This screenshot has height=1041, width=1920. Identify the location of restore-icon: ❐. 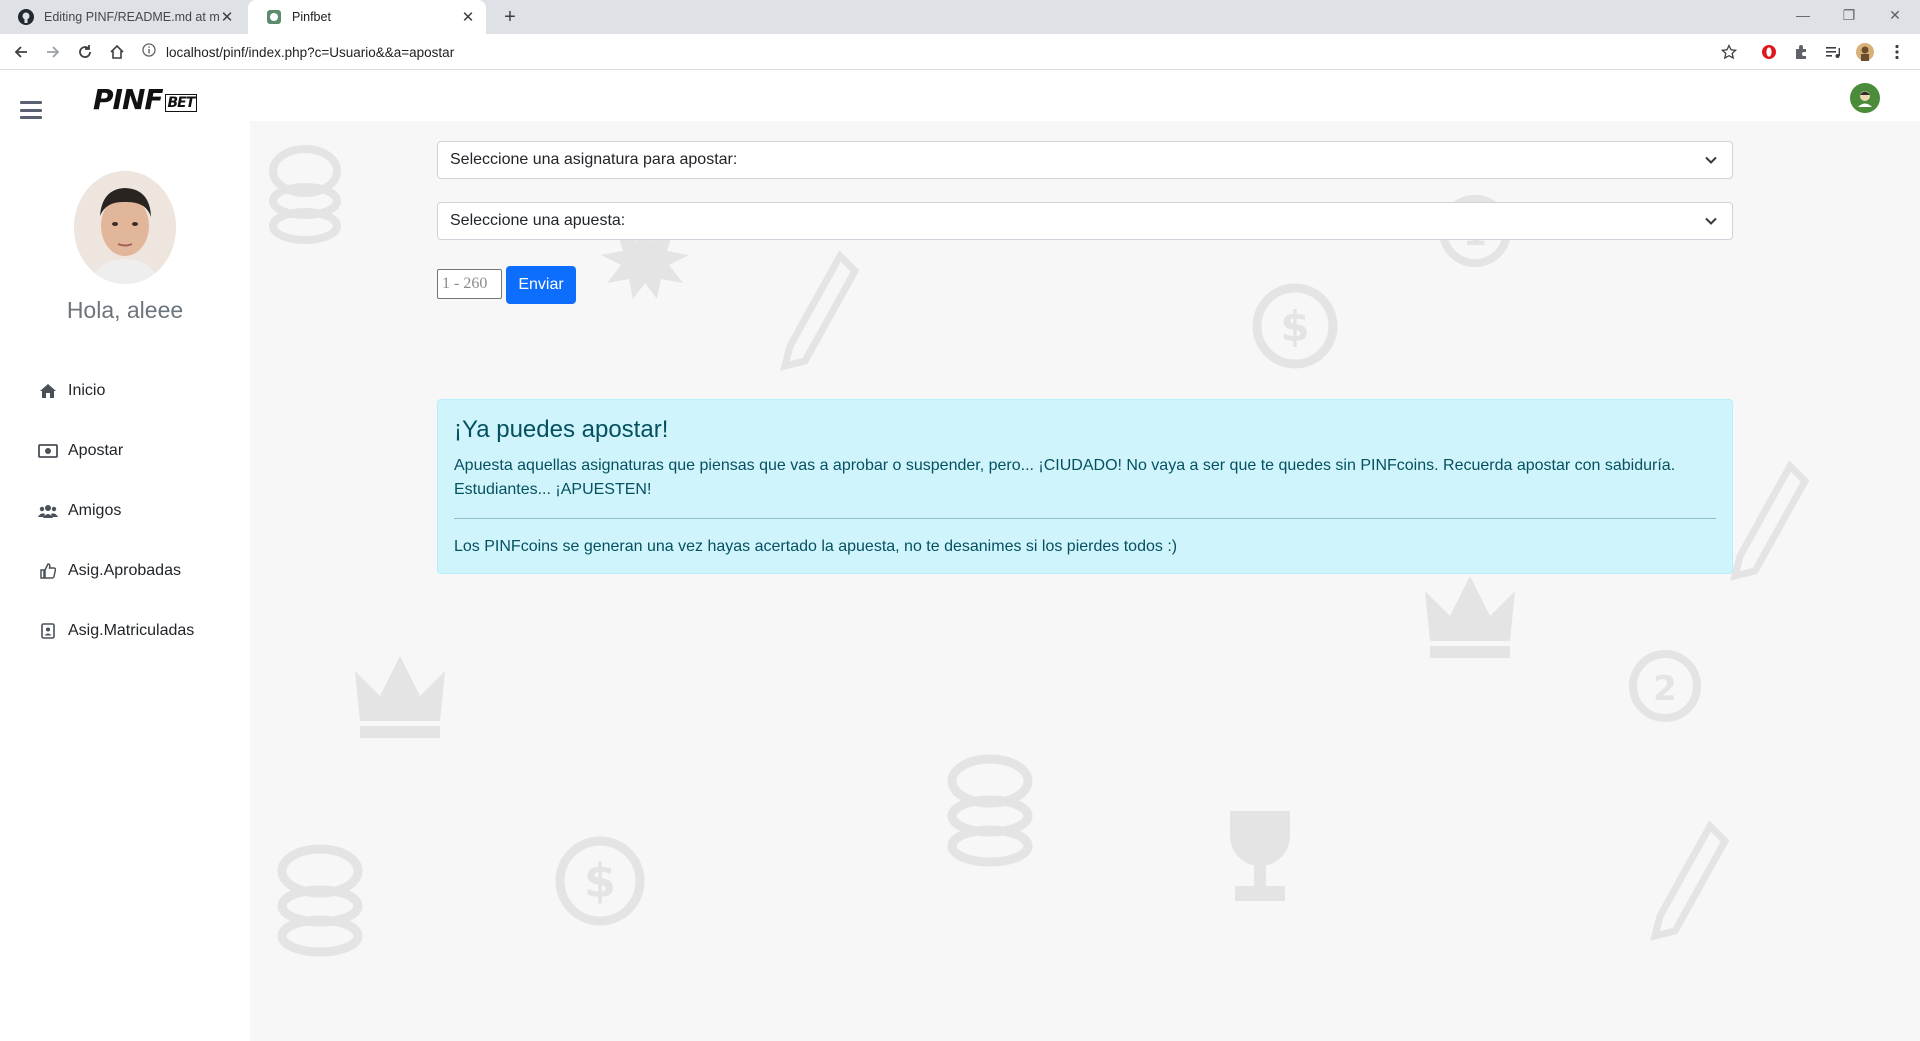
(1849, 15).